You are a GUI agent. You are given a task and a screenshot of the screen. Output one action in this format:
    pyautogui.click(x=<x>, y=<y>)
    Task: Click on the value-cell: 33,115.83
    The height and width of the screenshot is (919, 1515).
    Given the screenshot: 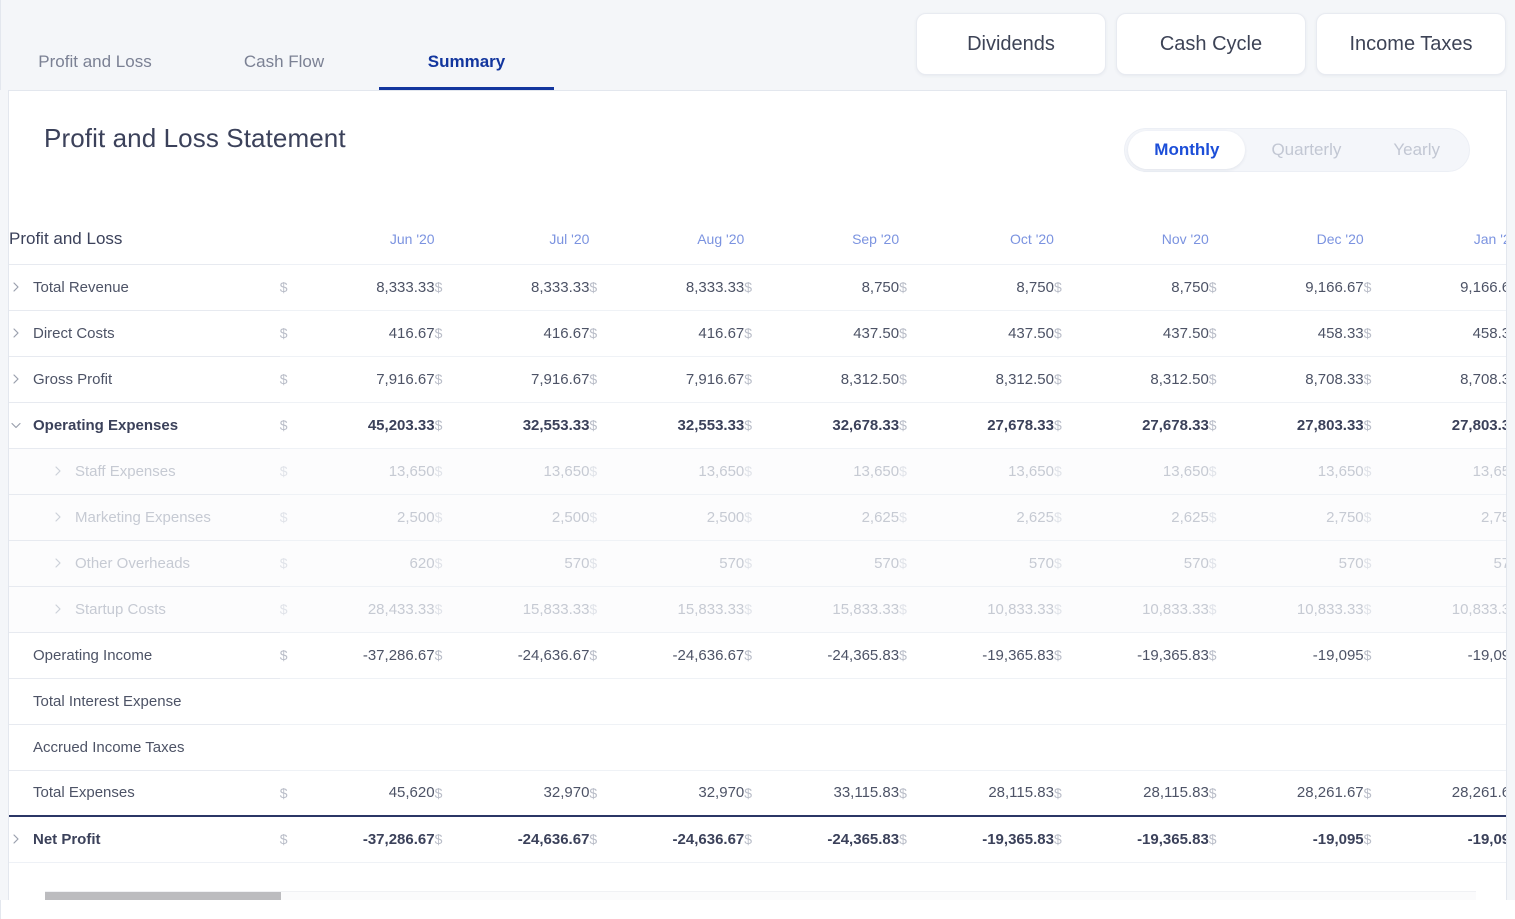 What is the action you would take?
    pyautogui.click(x=837, y=793)
    